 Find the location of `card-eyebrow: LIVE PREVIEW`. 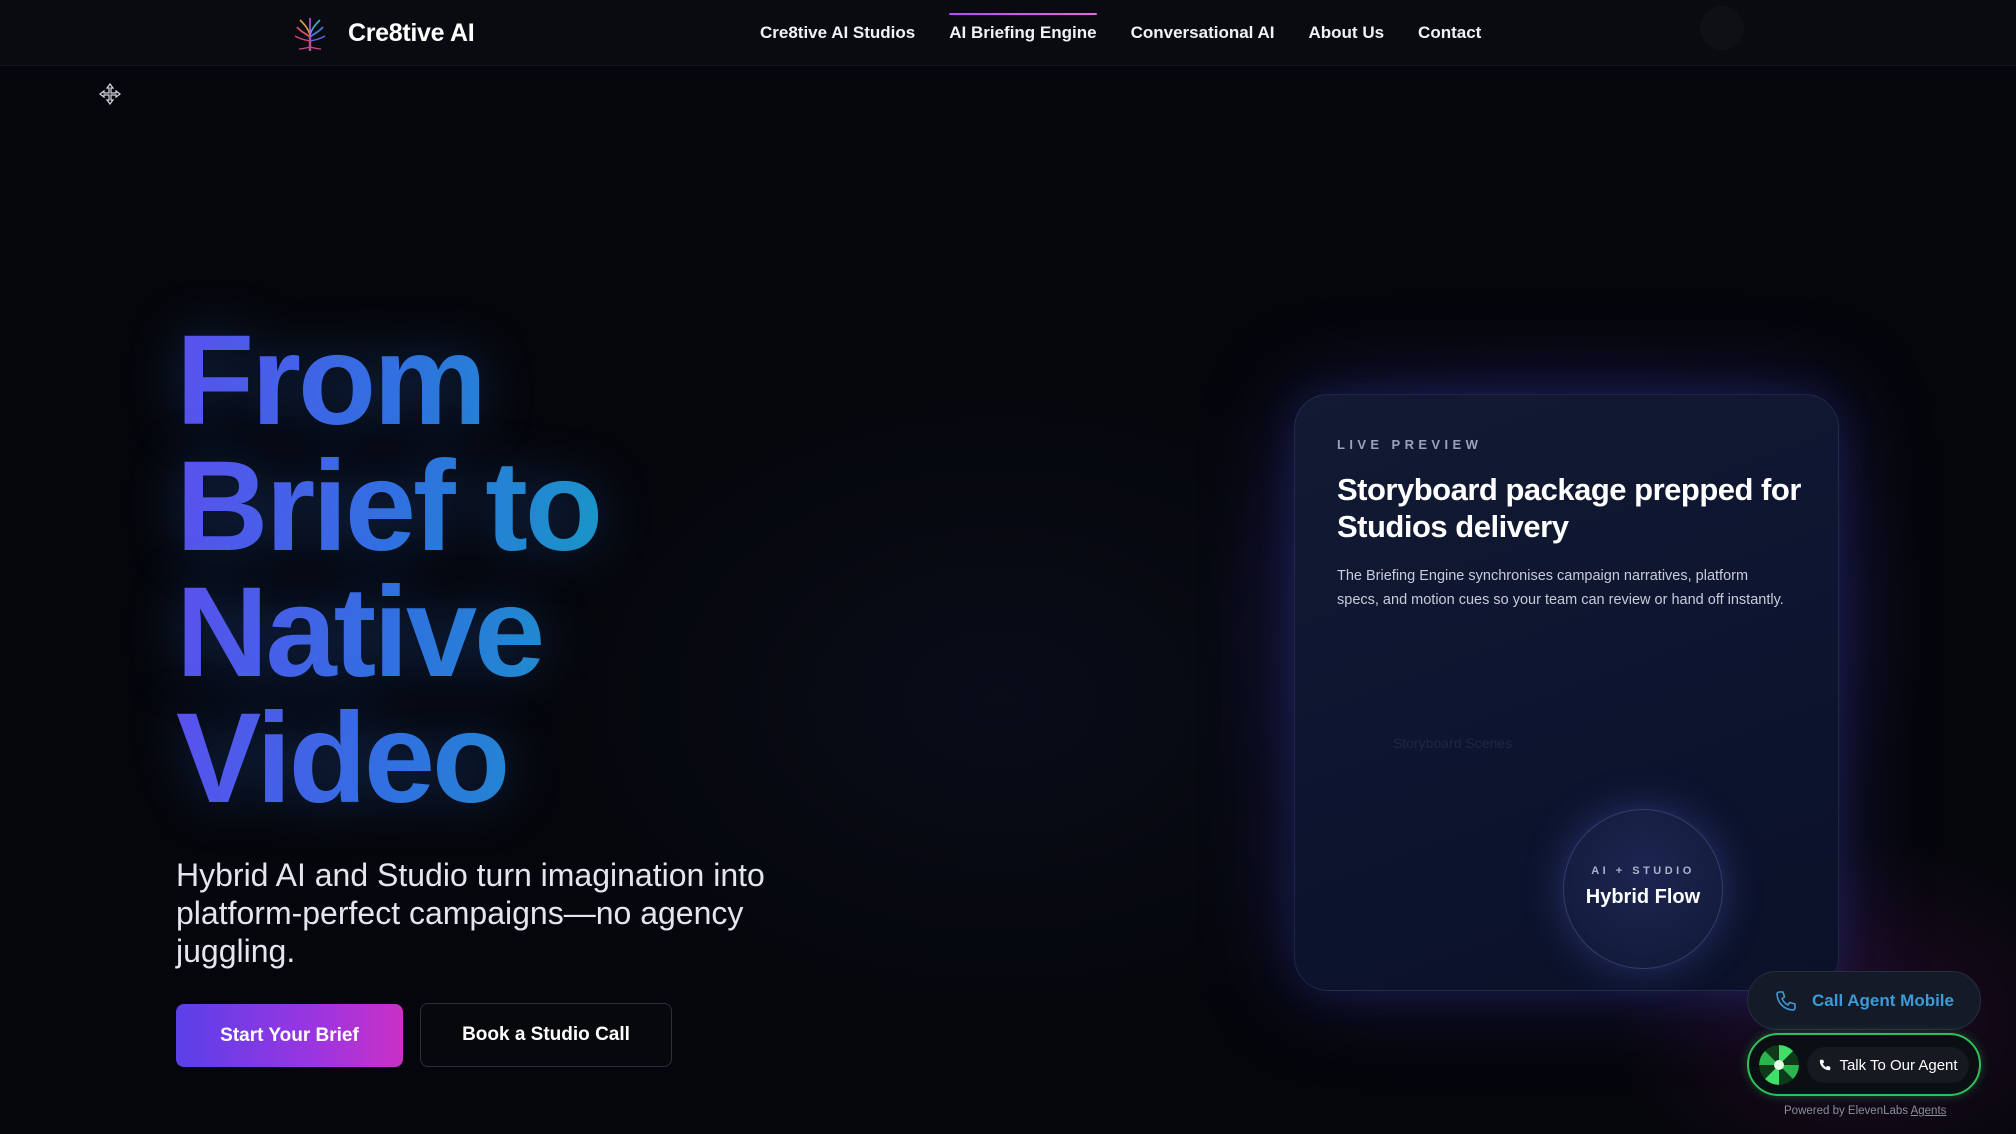

card-eyebrow: LIVE PREVIEW is located at coordinates (1410, 444).